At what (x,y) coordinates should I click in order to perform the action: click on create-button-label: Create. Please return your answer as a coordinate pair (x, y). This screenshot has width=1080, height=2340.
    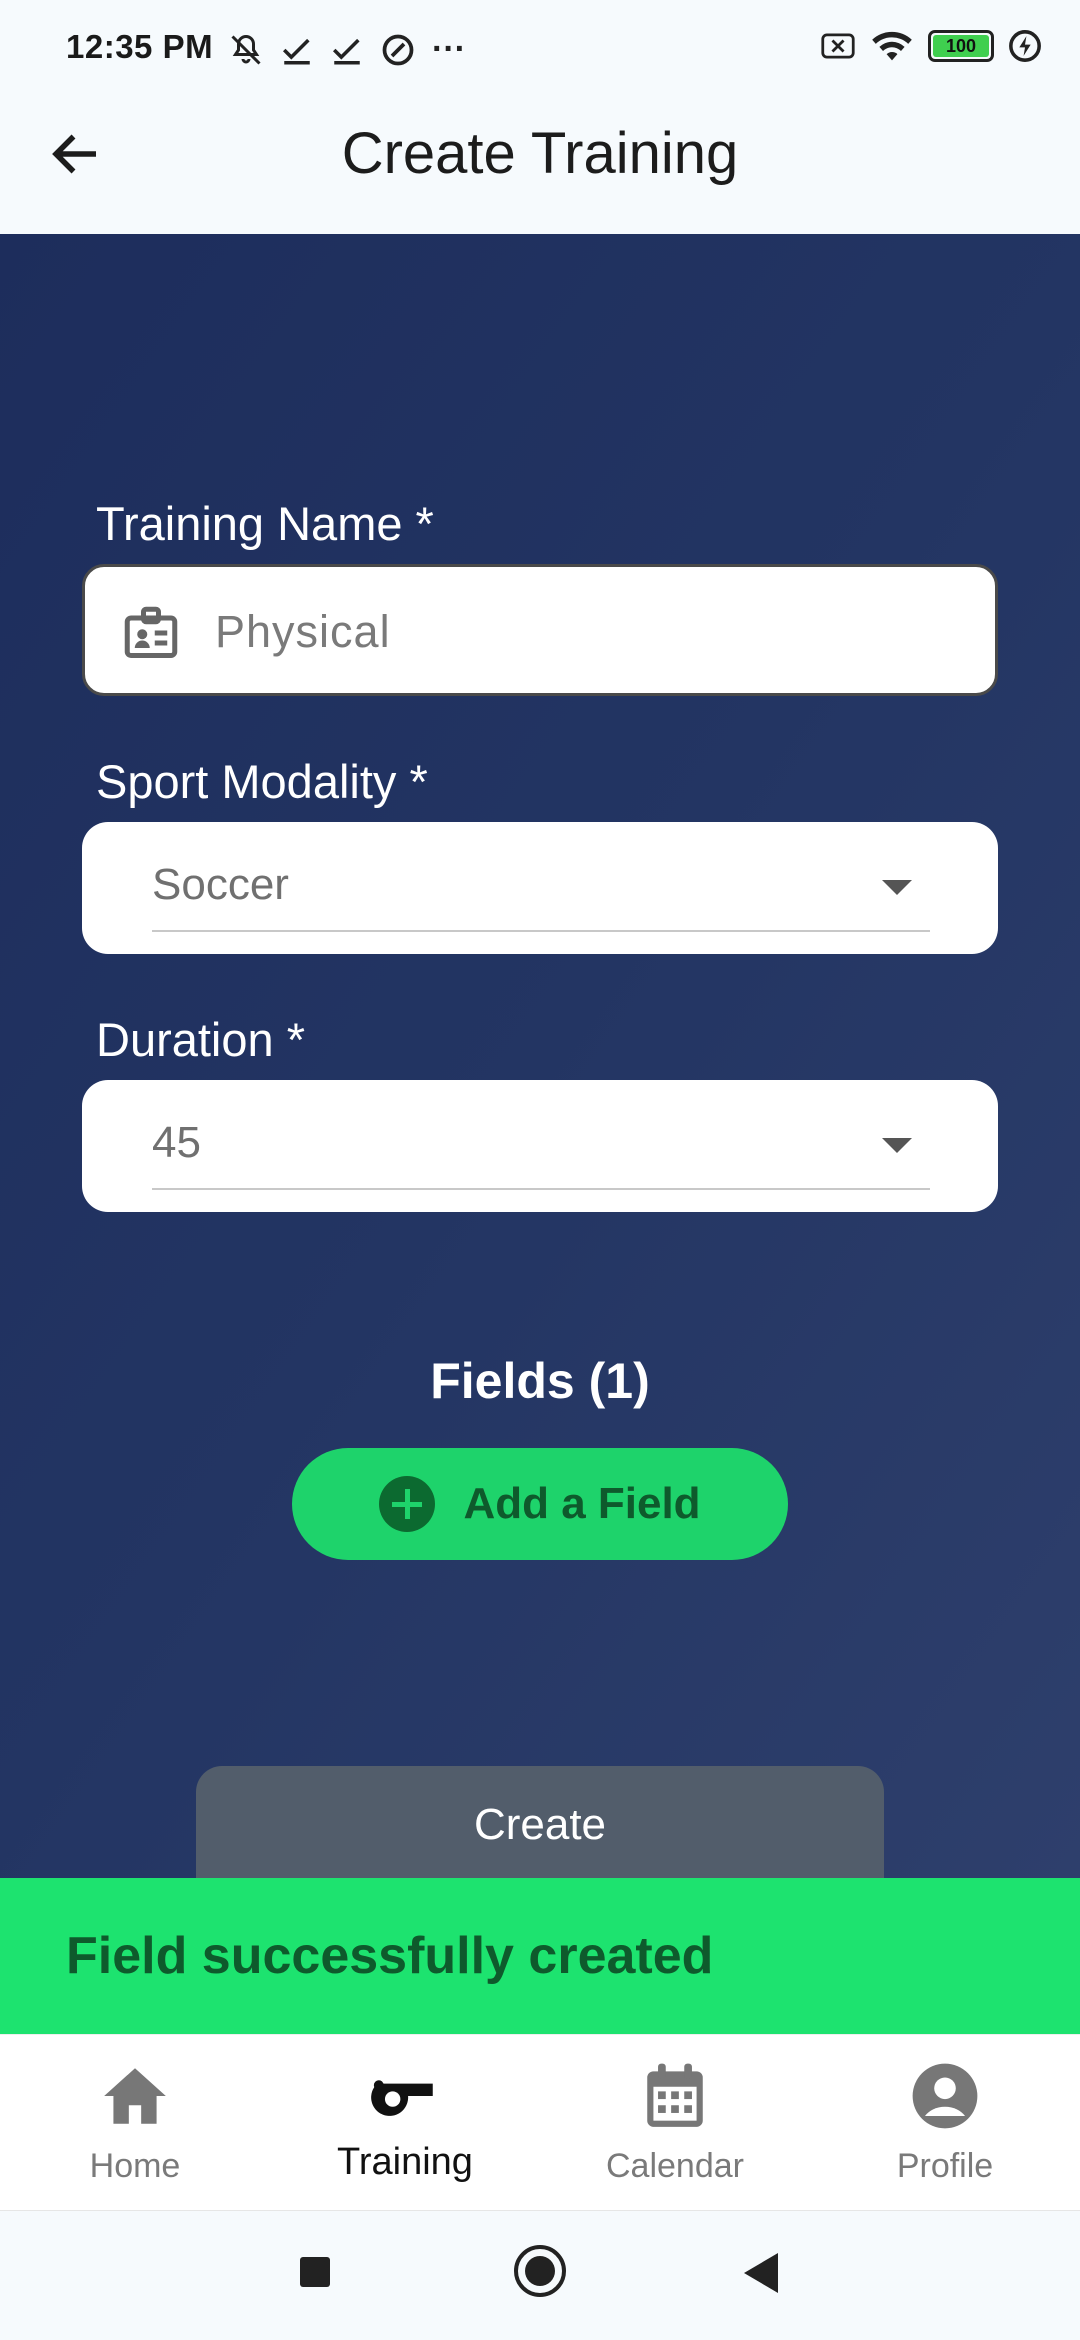
    Looking at the image, I should click on (540, 1824).